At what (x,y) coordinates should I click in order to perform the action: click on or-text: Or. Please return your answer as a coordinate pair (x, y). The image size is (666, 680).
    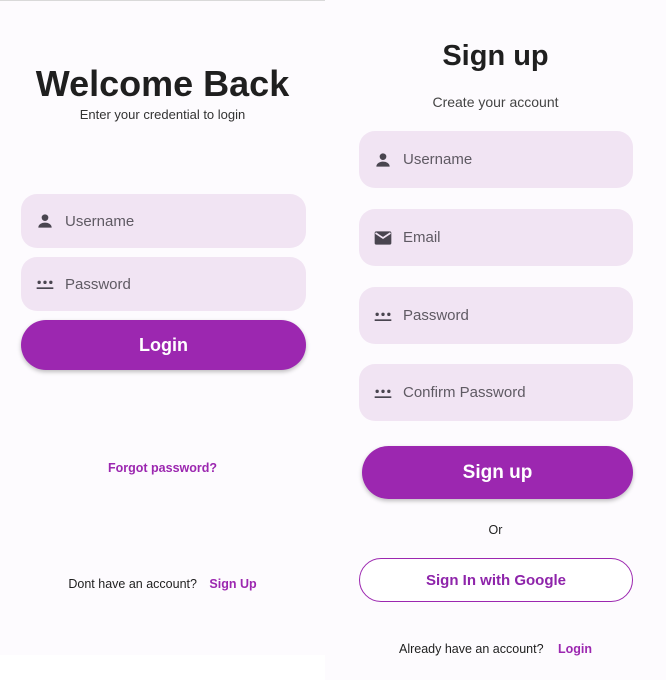
    Looking at the image, I should click on (495, 530).